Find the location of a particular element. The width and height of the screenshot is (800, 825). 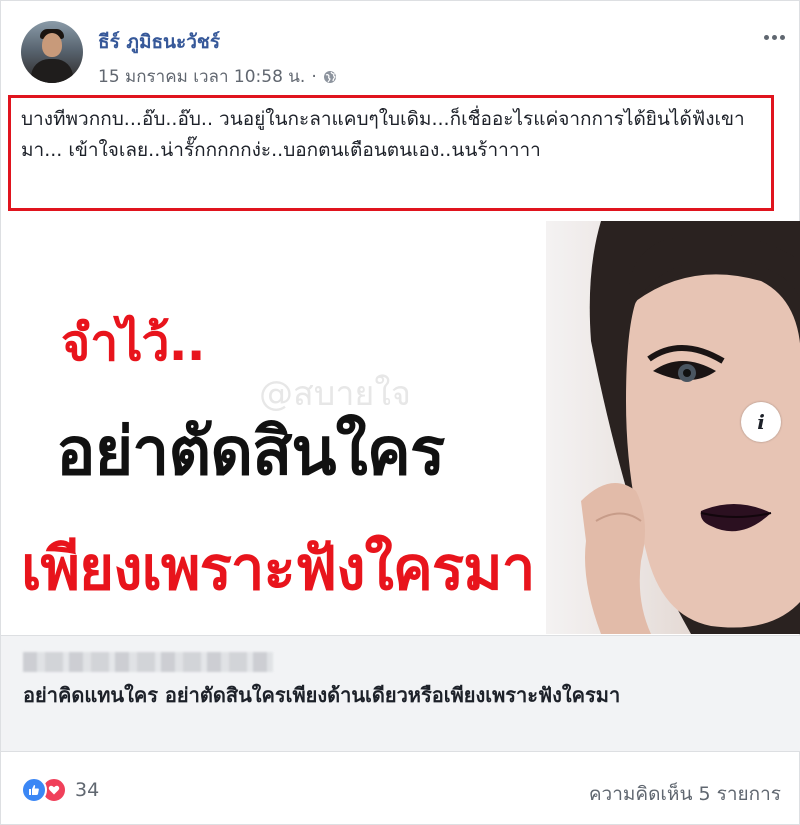

info-icon: i is located at coordinates (761, 422).